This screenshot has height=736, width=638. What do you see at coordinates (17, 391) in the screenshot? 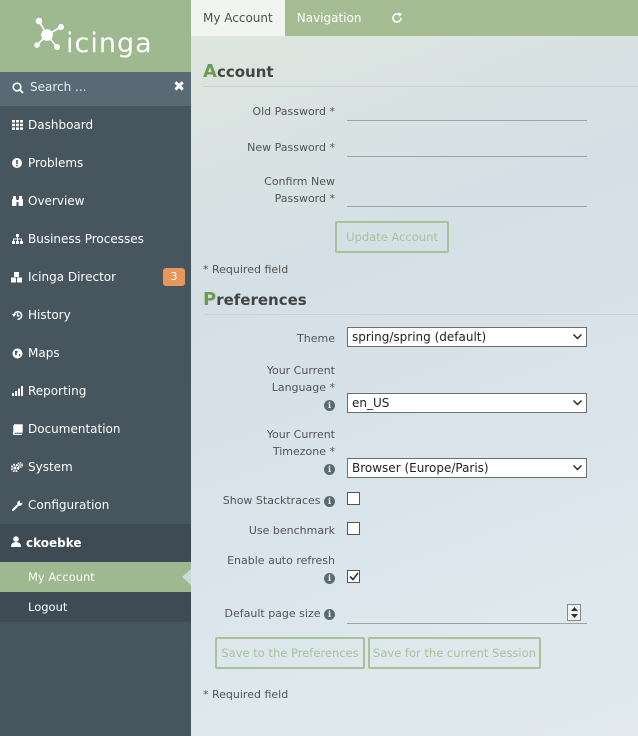
I see `chart-icon` at bounding box center [17, 391].